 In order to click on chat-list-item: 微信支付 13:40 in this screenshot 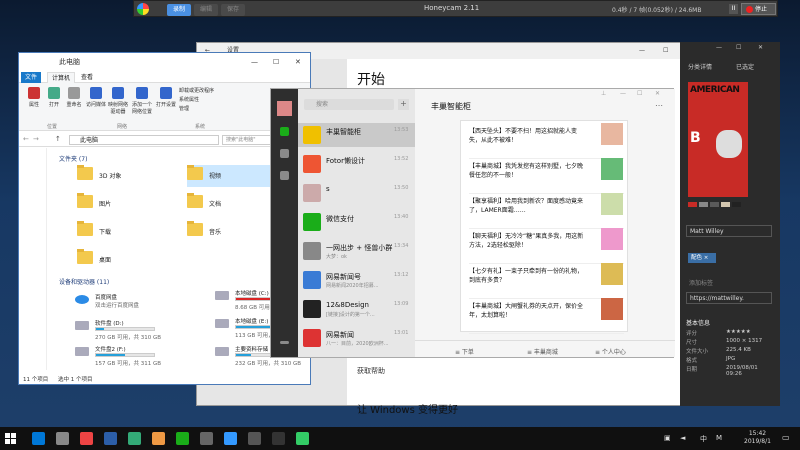, I will do `click(356, 222)`.